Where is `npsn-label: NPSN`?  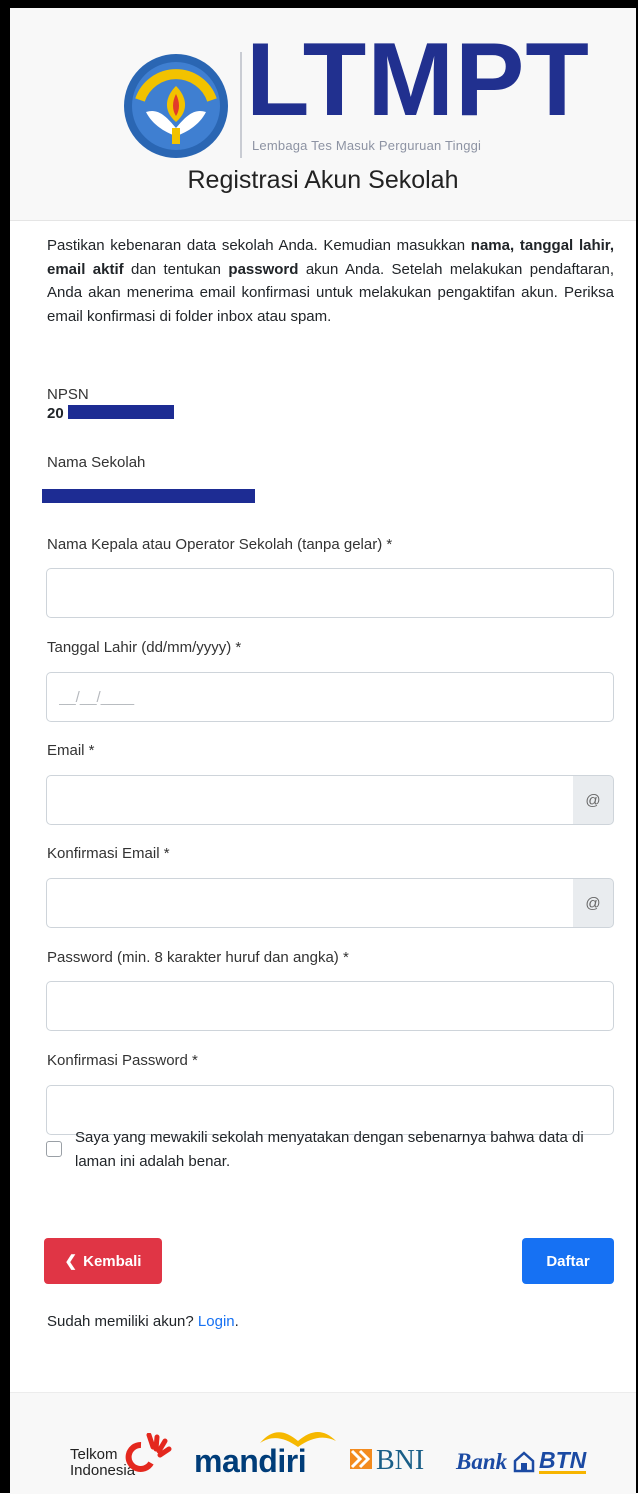
npsn-label: NPSN is located at coordinates (68, 394).